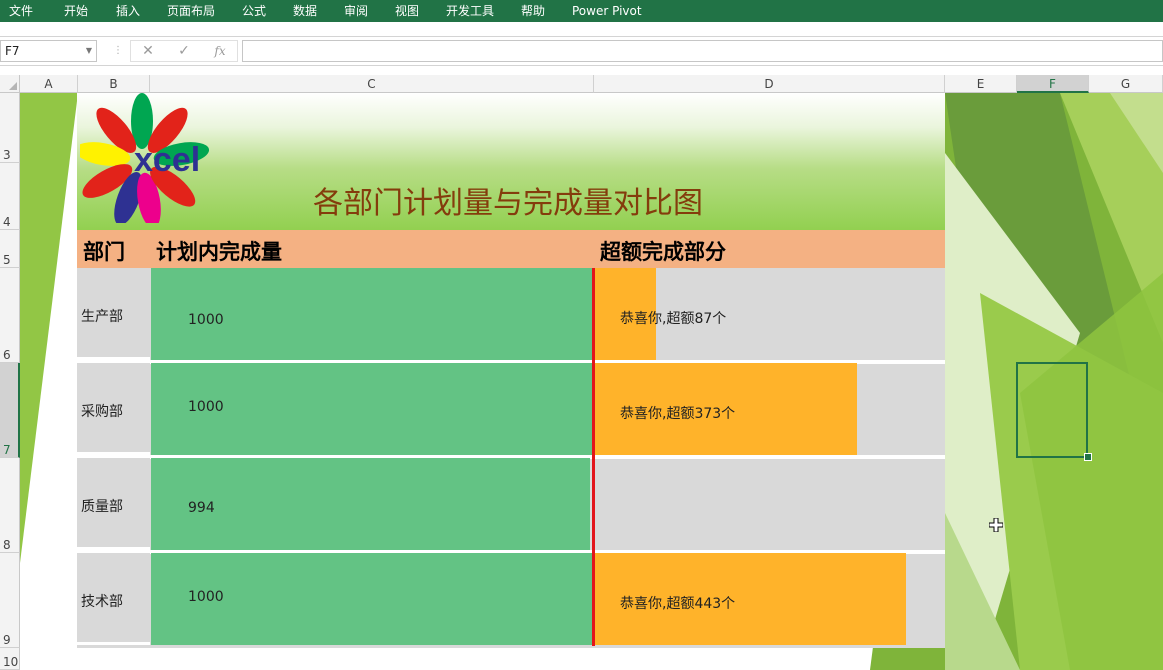  Describe the element at coordinates (1126, 84) in the screenshot. I see `column-header-g: G` at that location.